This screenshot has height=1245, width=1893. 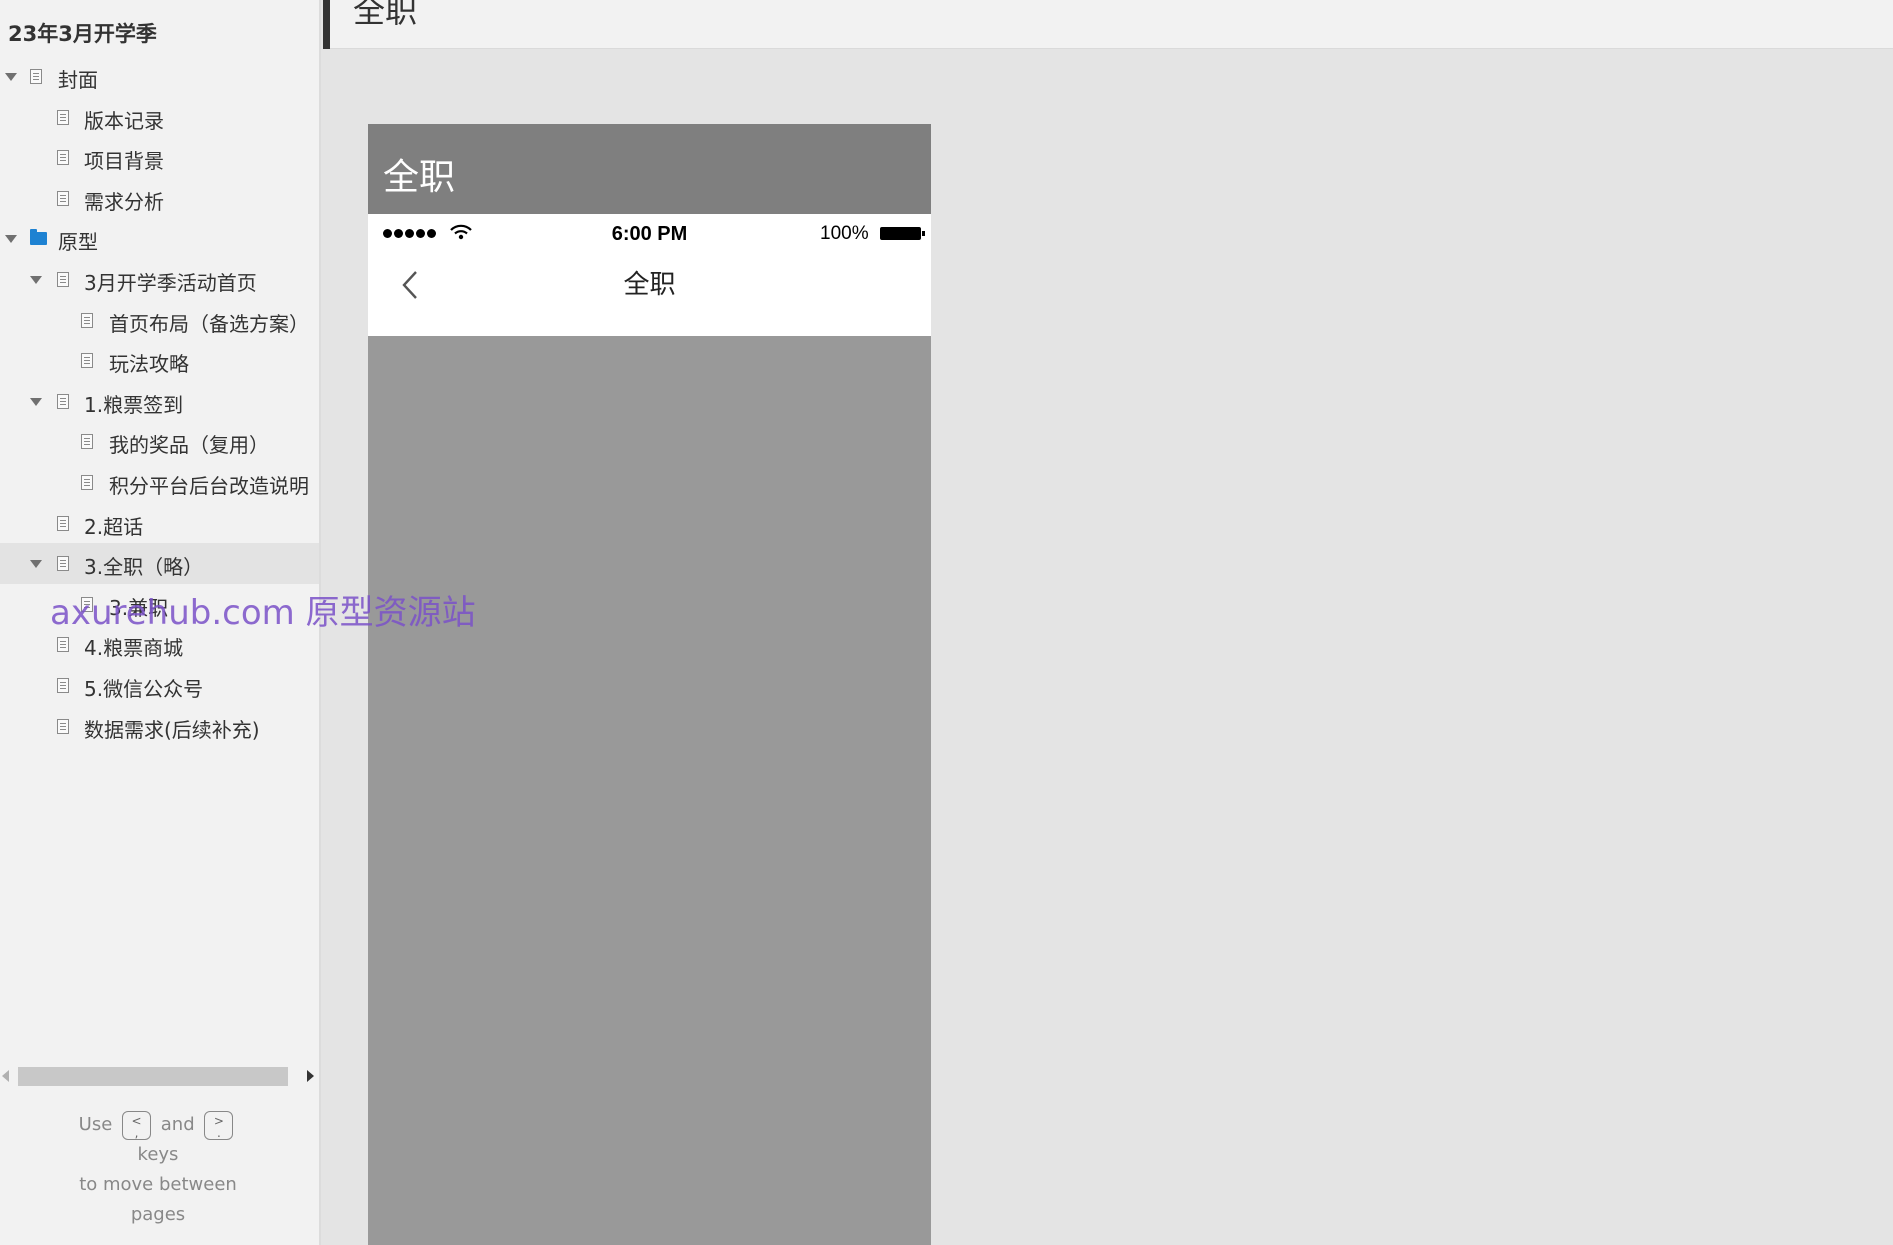 I want to click on scrollbar-thumb, so click(x=153, y=1076).